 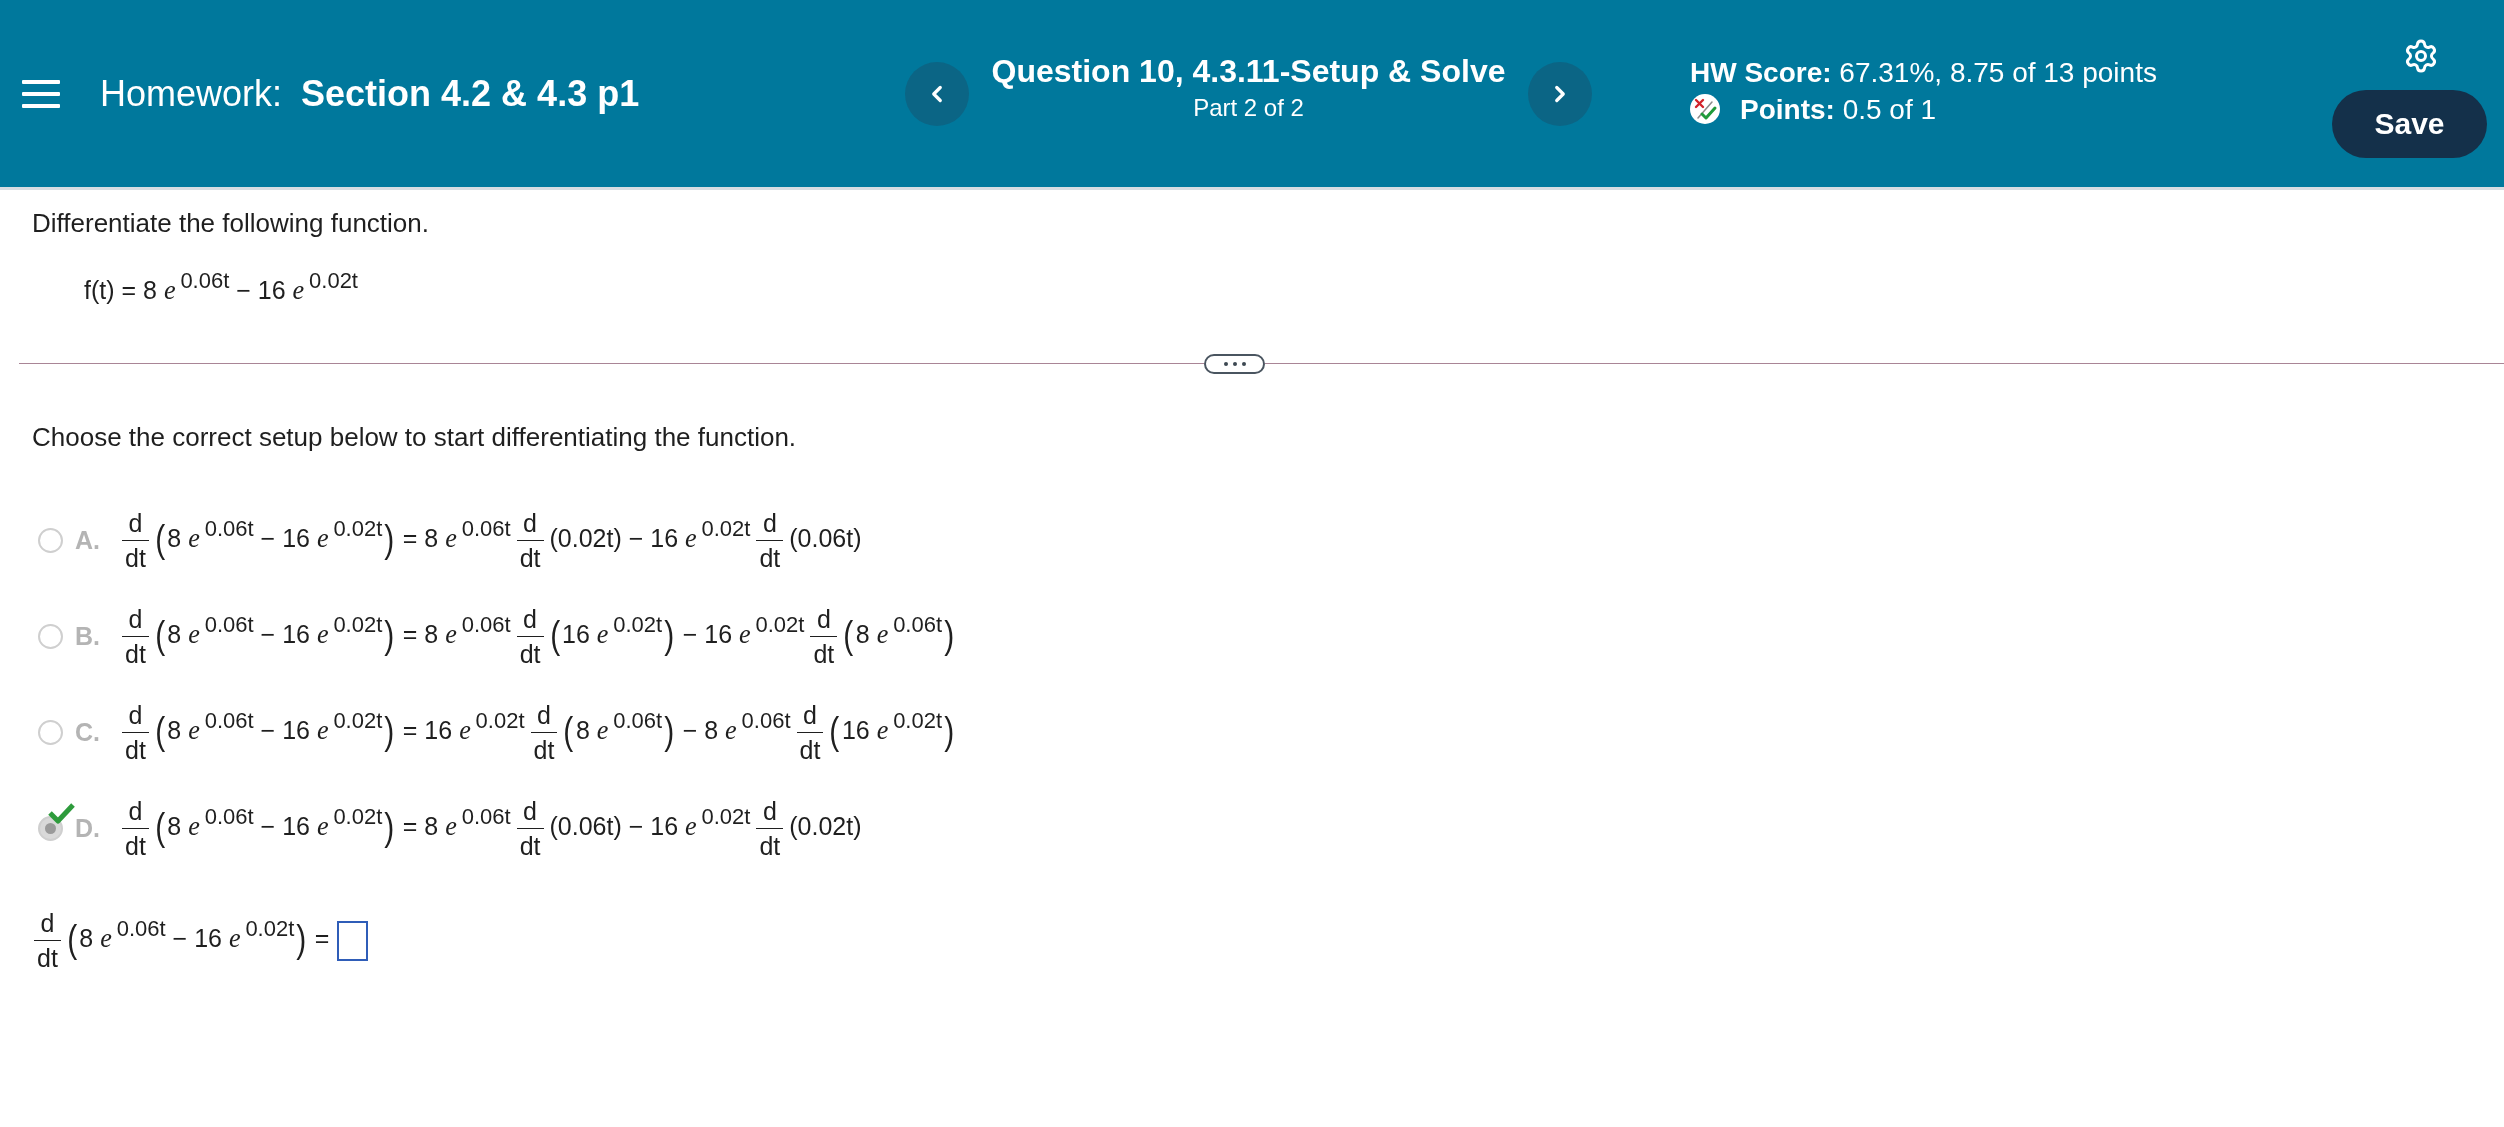 What do you see at coordinates (1838, 109) in the screenshot?
I see `points-score: Points: 0.5 of 1` at bounding box center [1838, 109].